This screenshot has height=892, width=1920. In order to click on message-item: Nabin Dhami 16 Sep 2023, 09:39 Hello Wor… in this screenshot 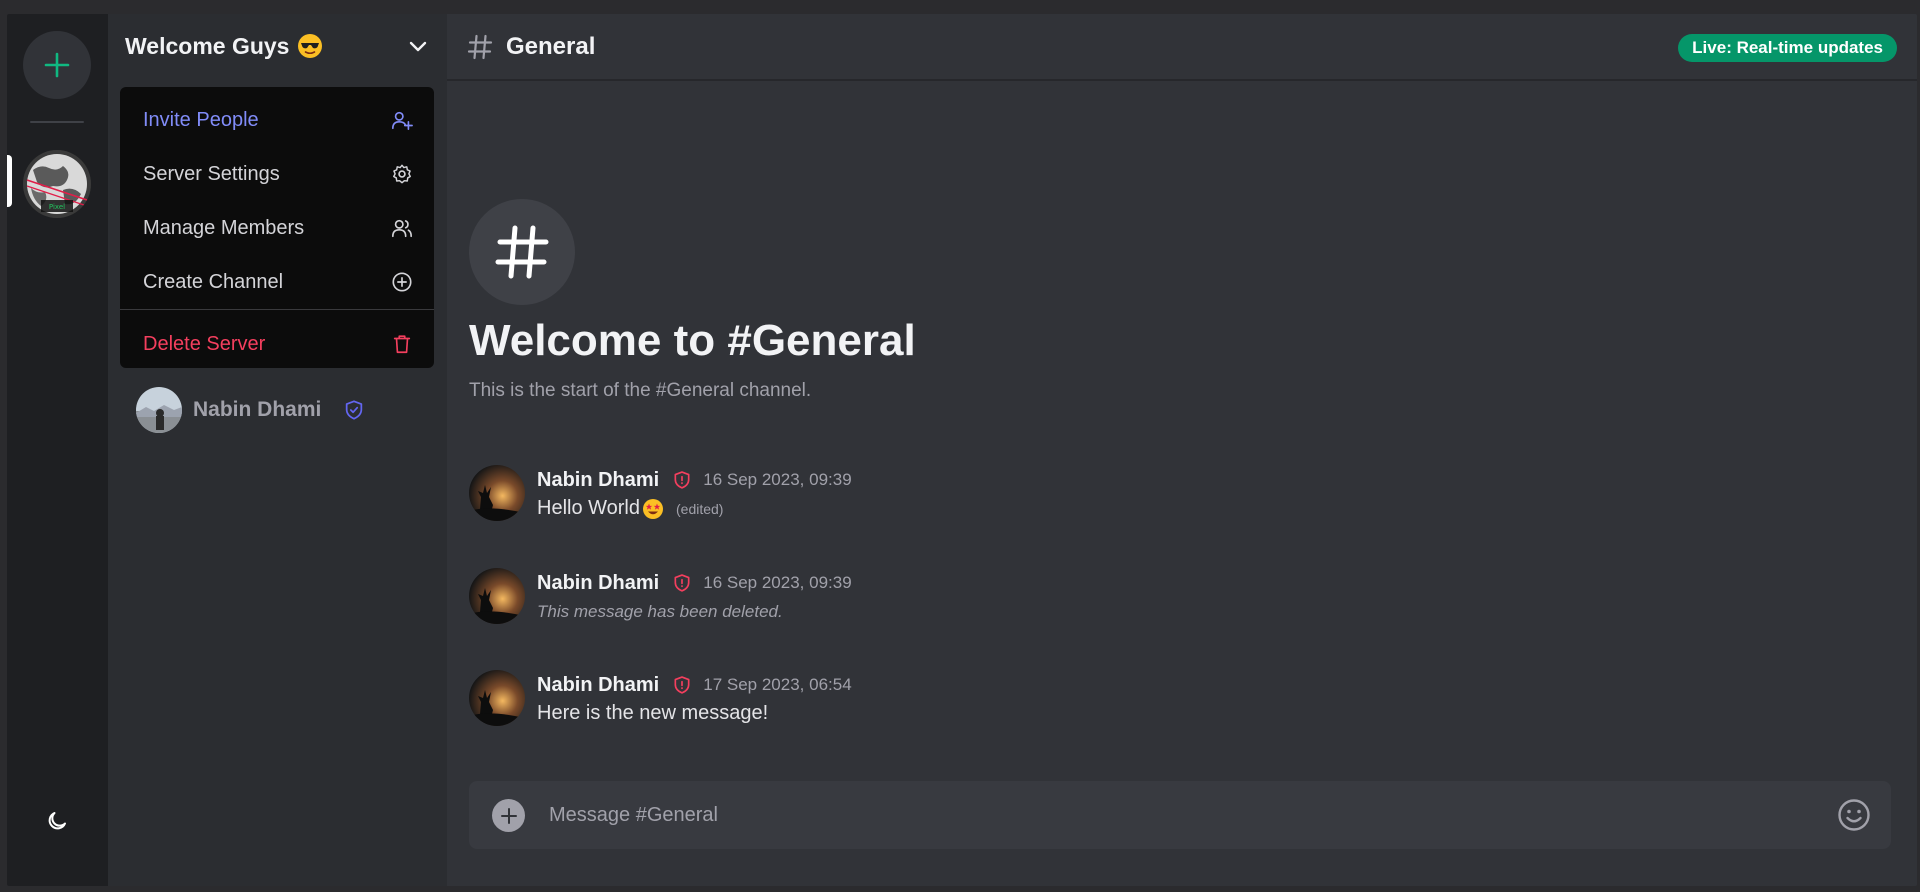, I will do `click(660, 493)`.